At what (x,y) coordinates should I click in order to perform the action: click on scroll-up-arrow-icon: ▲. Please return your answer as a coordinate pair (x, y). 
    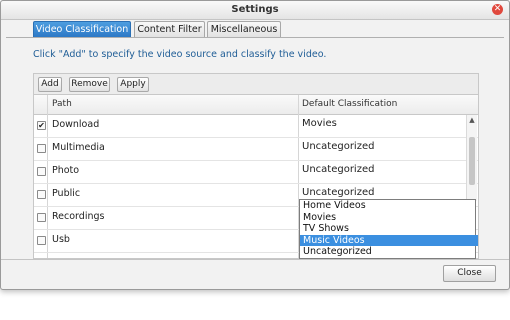
    Looking at the image, I should click on (472, 120).